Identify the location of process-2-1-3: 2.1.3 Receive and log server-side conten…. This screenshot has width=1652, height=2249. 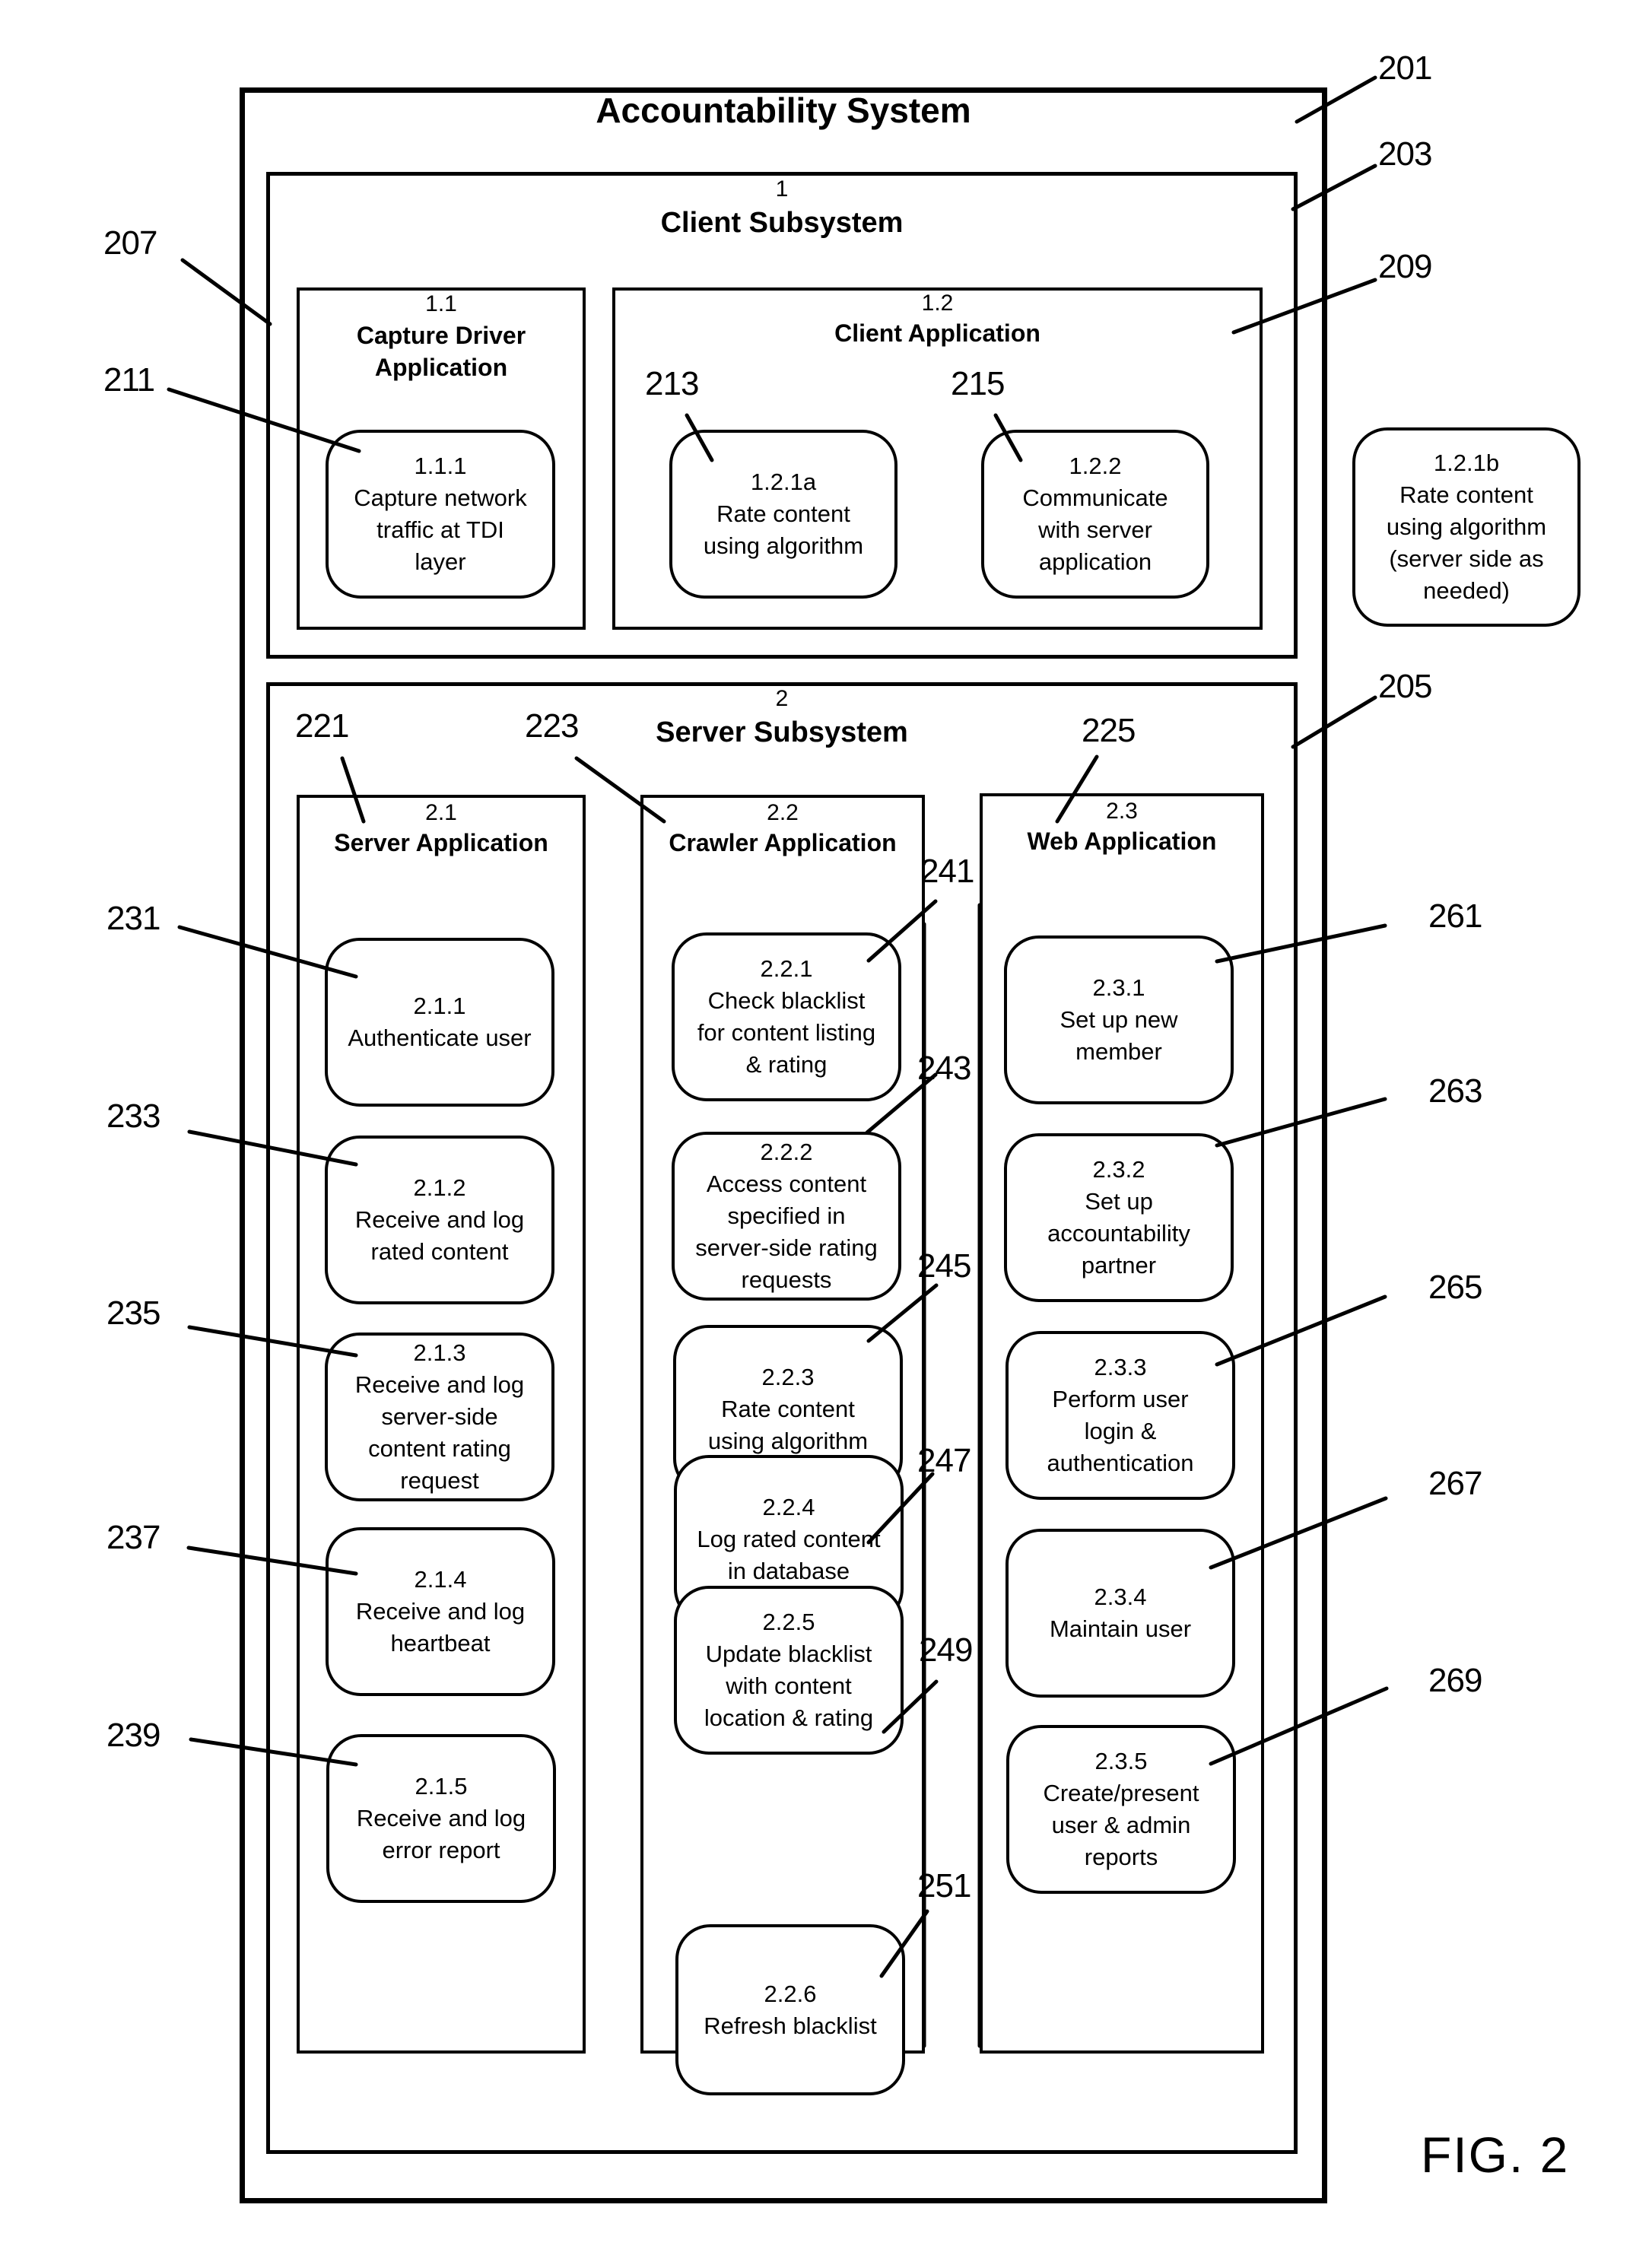
(439, 1417).